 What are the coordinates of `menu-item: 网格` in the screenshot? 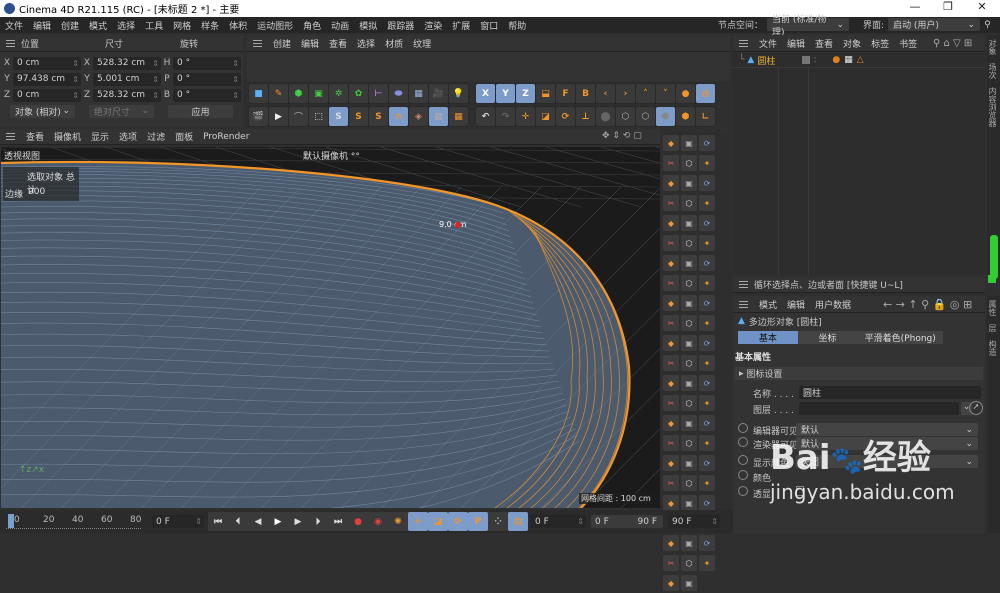 It's located at (182, 25).